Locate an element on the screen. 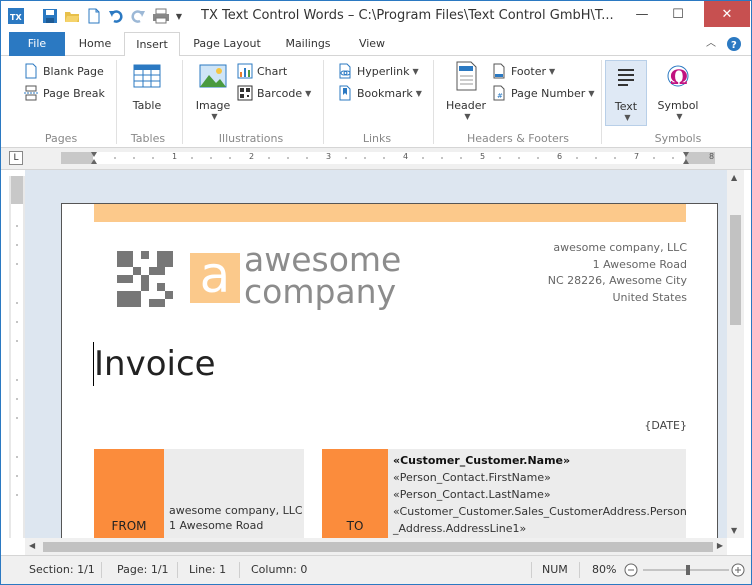 This screenshot has height=585, width=752. hyperlink-dropdown-caret: ▼ is located at coordinates (415, 71).